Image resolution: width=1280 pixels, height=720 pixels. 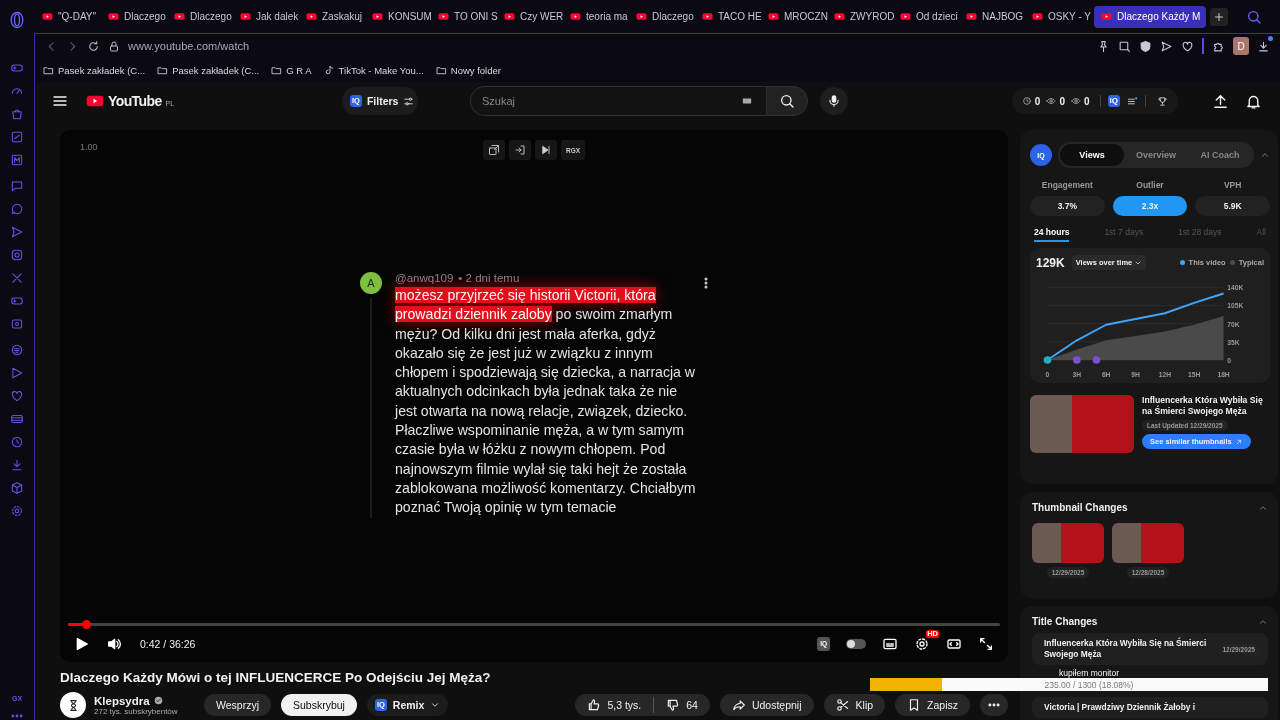 What do you see at coordinates (986, 644) in the screenshot?
I see `fullscreen-icon` at bounding box center [986, 644].